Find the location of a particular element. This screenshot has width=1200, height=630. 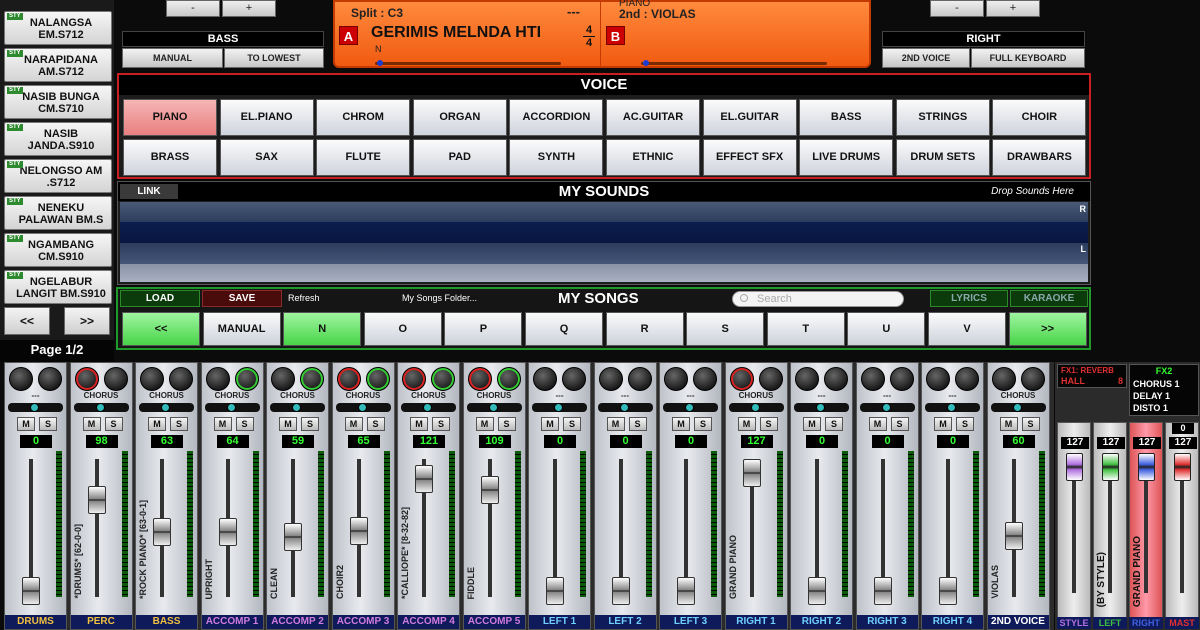

song-next-button: >> is located at coordinates (87, 321).